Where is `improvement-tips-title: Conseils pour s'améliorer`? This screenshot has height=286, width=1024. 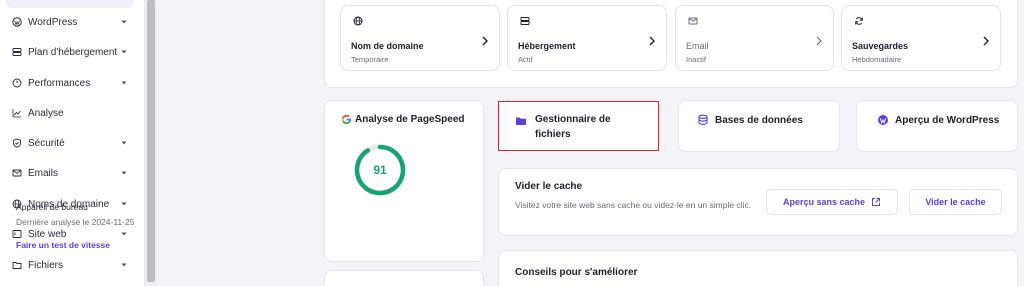 improvement-tips-title: Conseils pour s'améliorer is located at coordinates (576, 272).